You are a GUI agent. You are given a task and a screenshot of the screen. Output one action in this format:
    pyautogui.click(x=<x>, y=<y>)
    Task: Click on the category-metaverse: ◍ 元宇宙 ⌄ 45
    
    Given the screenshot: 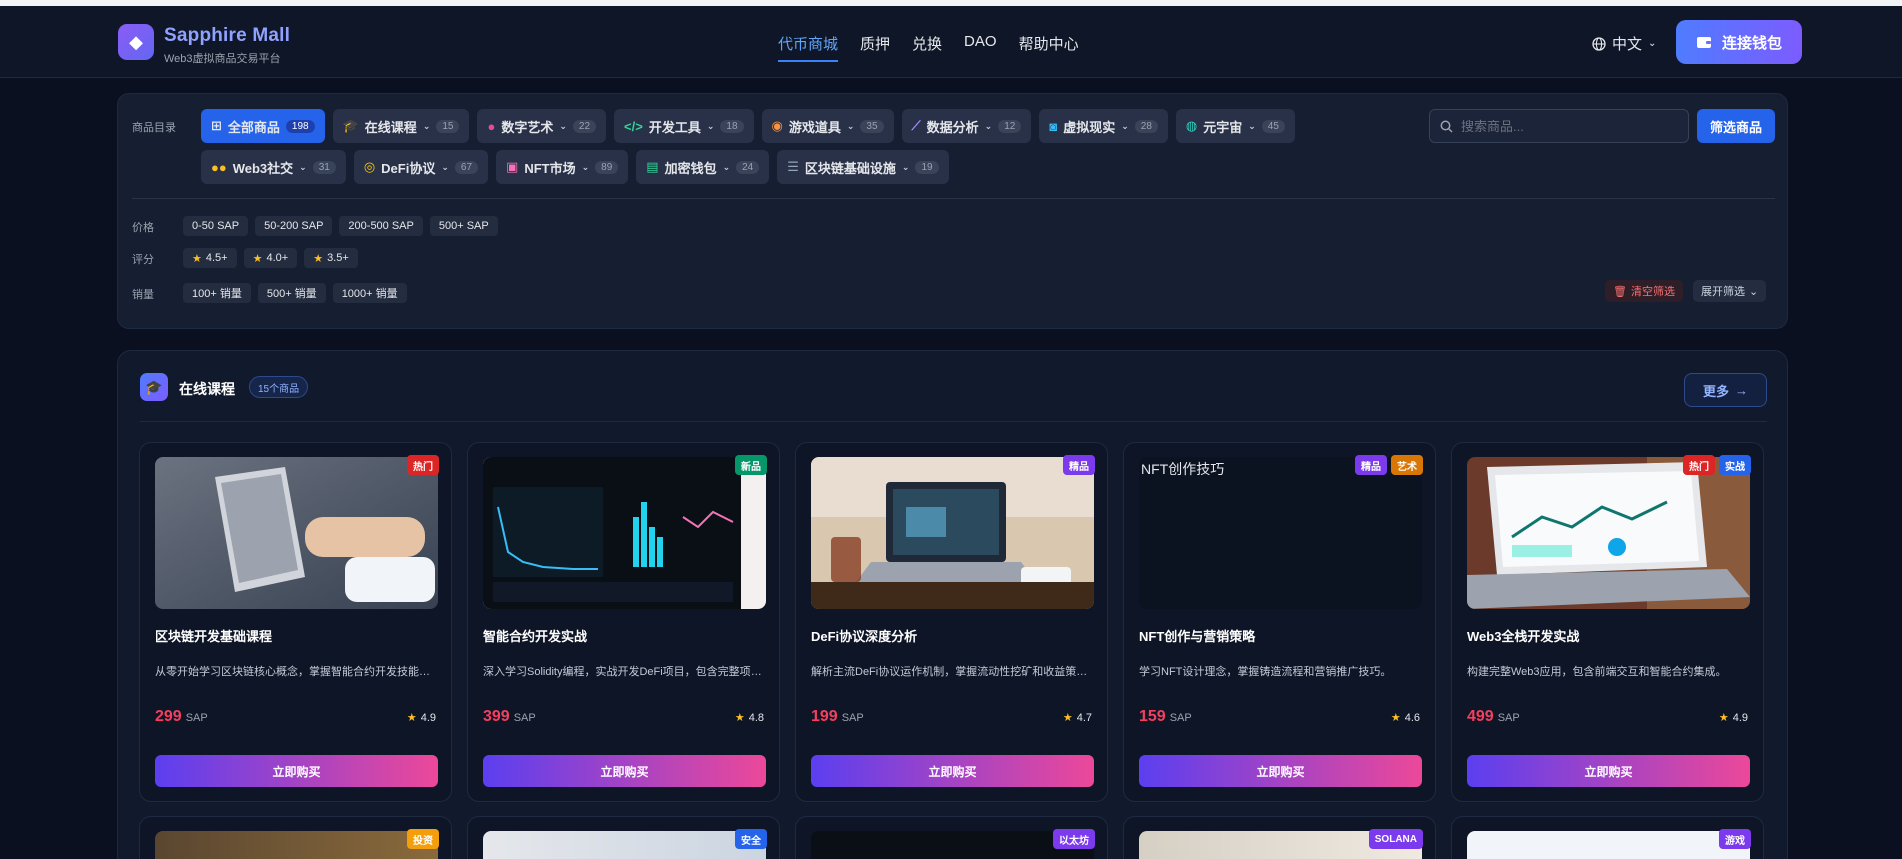 What is the action you would take?
    pyautogui.click(x=1235, y=126)
    